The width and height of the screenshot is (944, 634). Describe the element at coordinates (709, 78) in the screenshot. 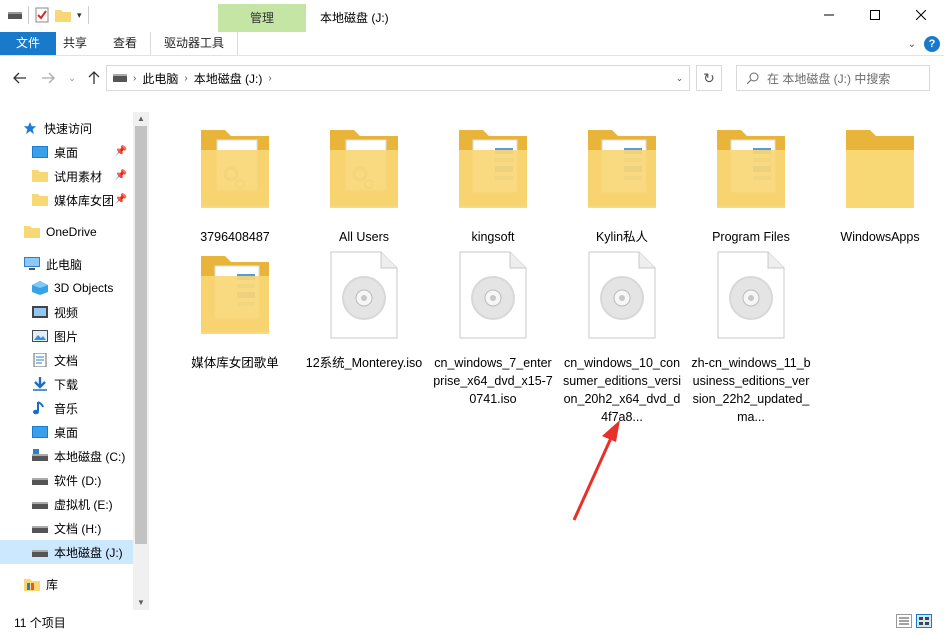

I see `refresh-button: ↻` at that location.